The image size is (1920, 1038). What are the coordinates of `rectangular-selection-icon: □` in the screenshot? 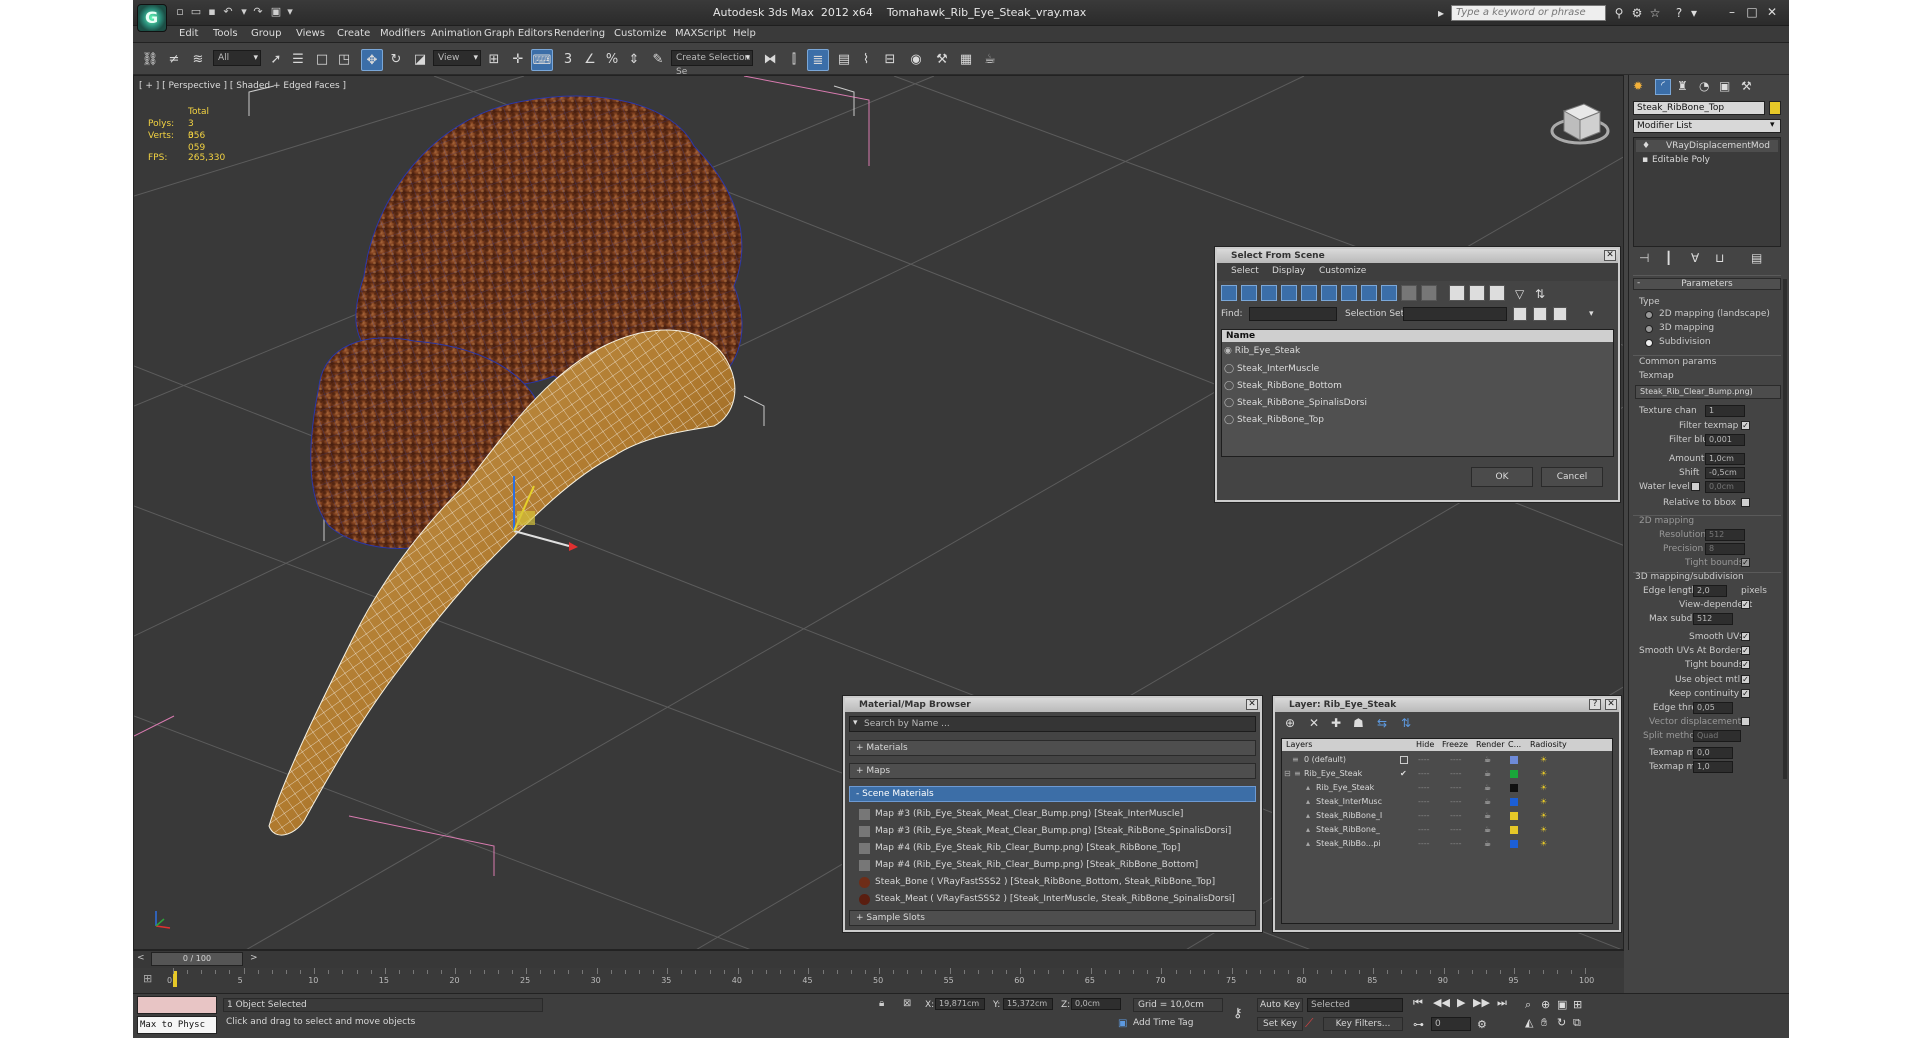 It's located at (322, 60).